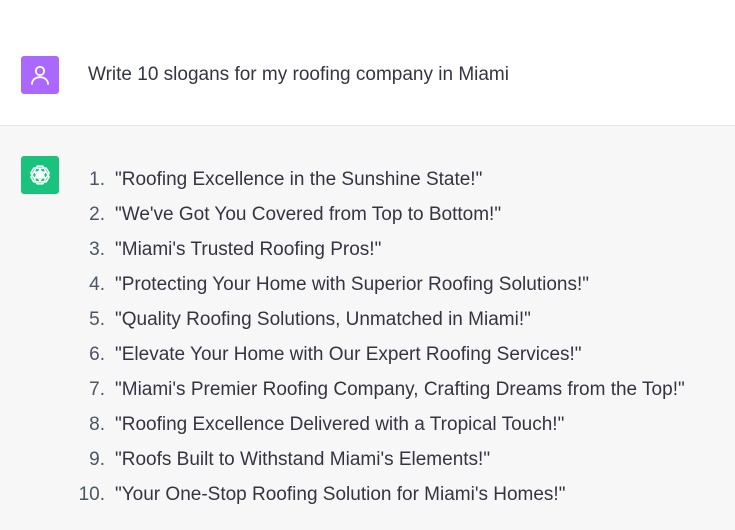 This screenshot has height=530, width=735. I want to click on openai-logo-icon, so click(40, 175).